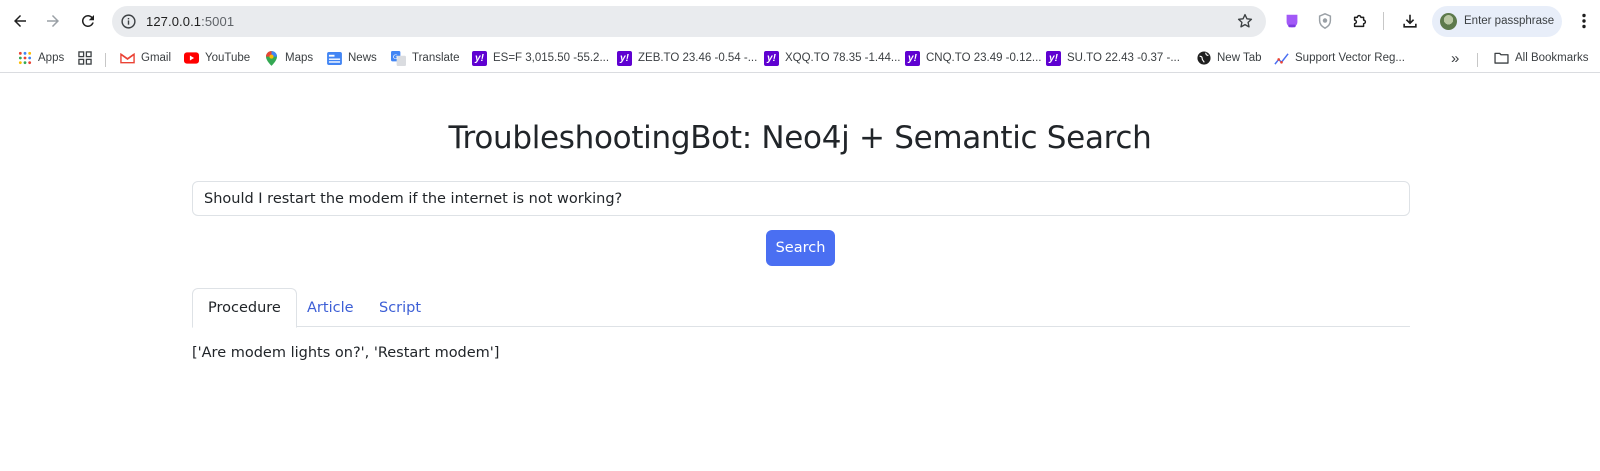 The width and height of the screenshot is (1600, 471). What do you see at coordinates (1360, 21) in the screenshot?
I see `extensions-puzzle-icon` at bounding box center [1360, 21].